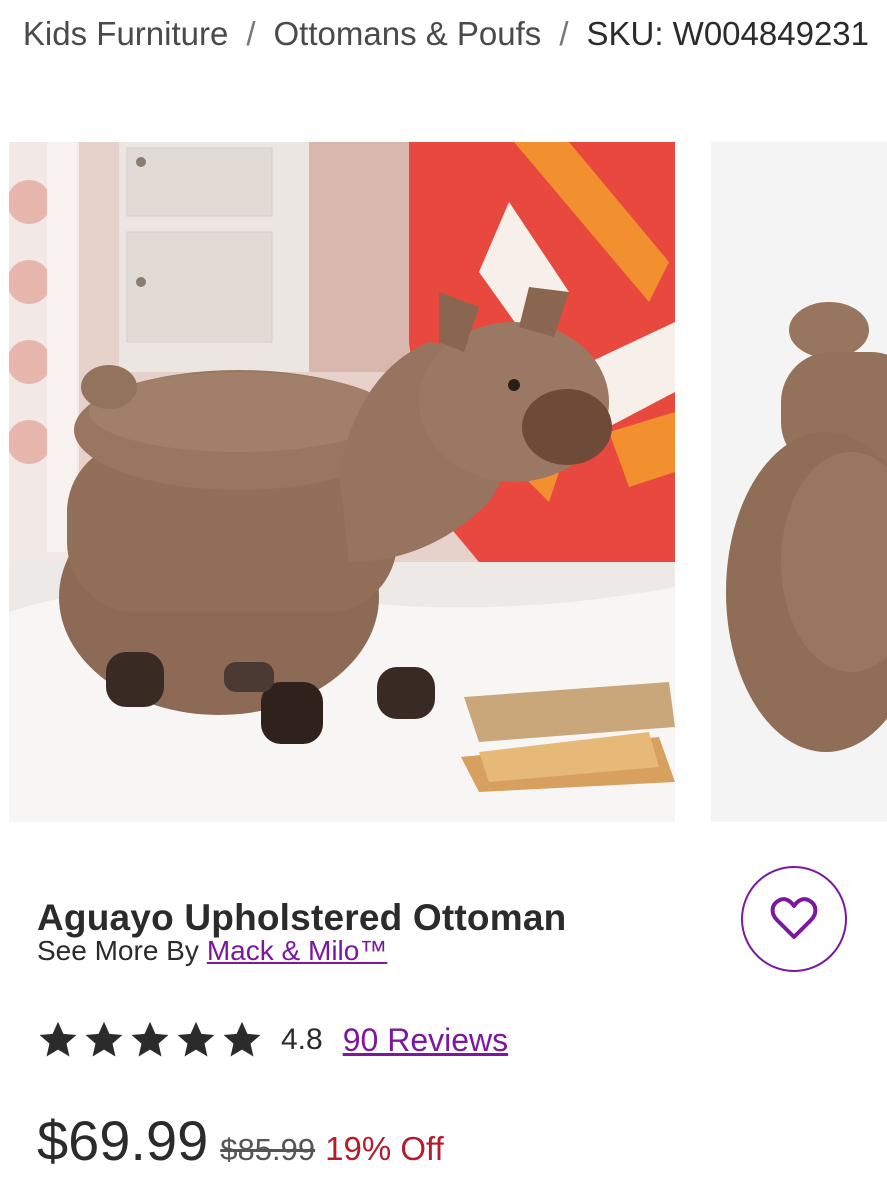 The width and height of the screenshot is (887, 1200). I want to click on rating-value: 4.8, so click(302, 1039).